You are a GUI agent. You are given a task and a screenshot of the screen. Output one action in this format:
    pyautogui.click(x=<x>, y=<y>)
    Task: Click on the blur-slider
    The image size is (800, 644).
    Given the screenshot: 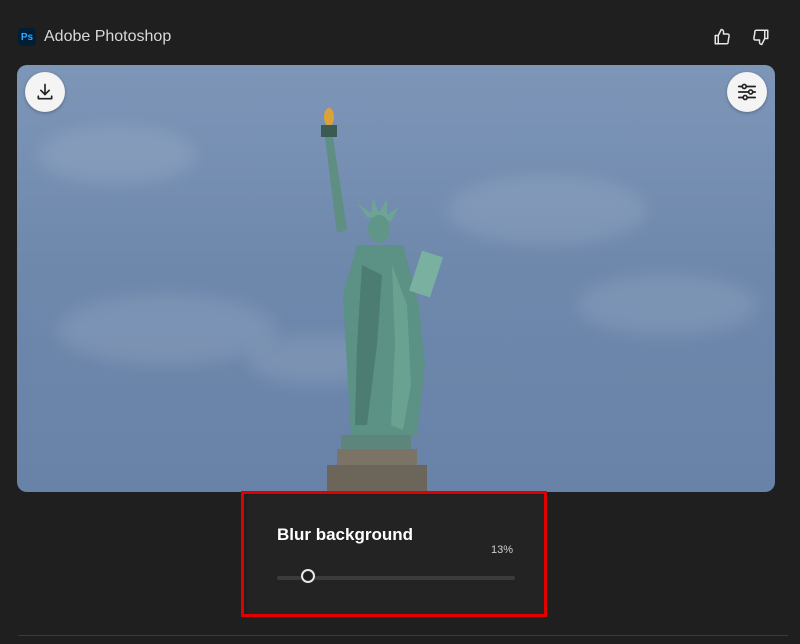 What is the action you would take?
    pyautogui.click(x=396, y=576)
    